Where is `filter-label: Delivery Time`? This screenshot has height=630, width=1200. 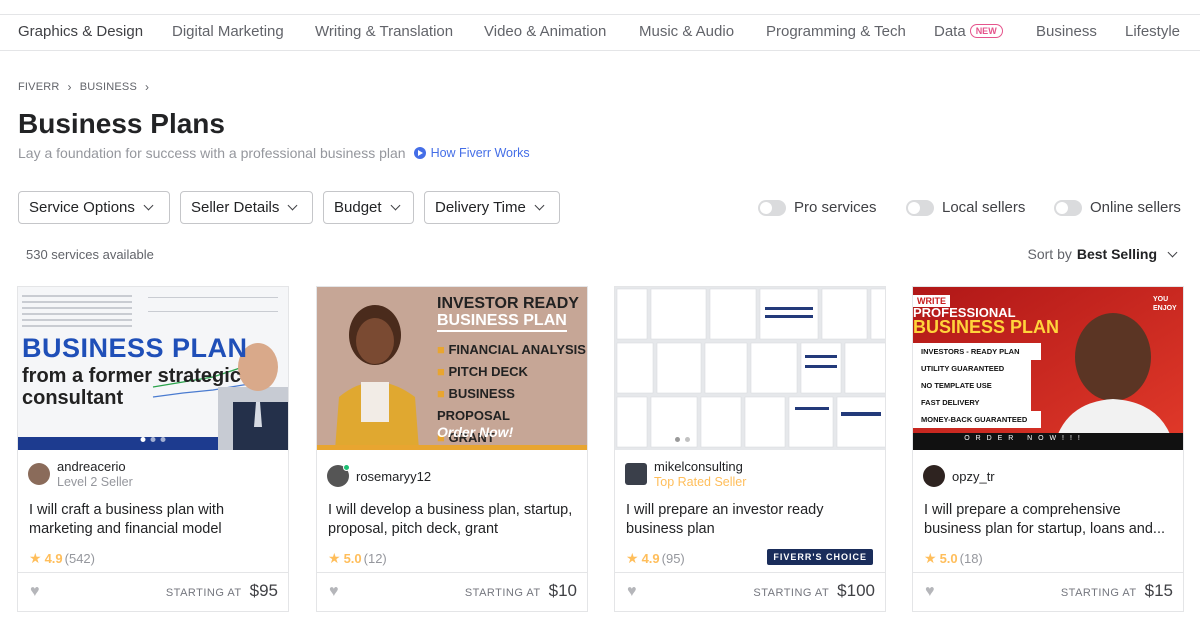 filter-label: Delivery Time is located at coordinates (480, 207).